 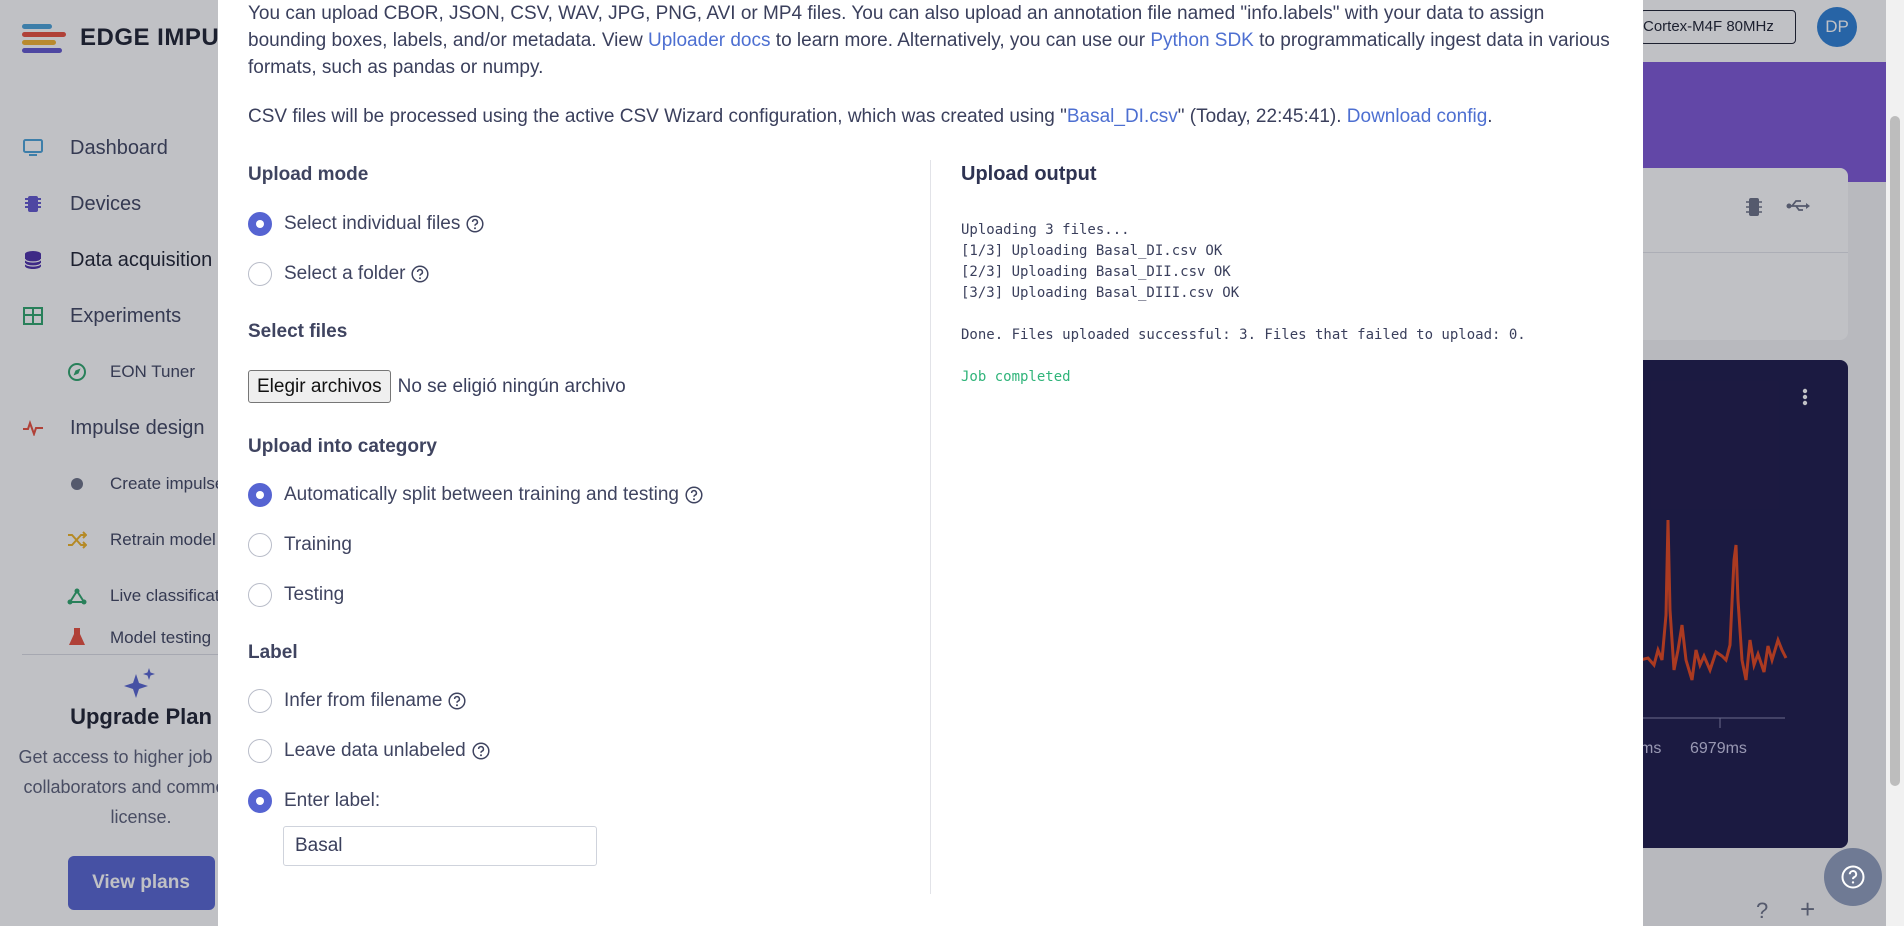 I want to click on column-divider, so click(x=930, y=527).